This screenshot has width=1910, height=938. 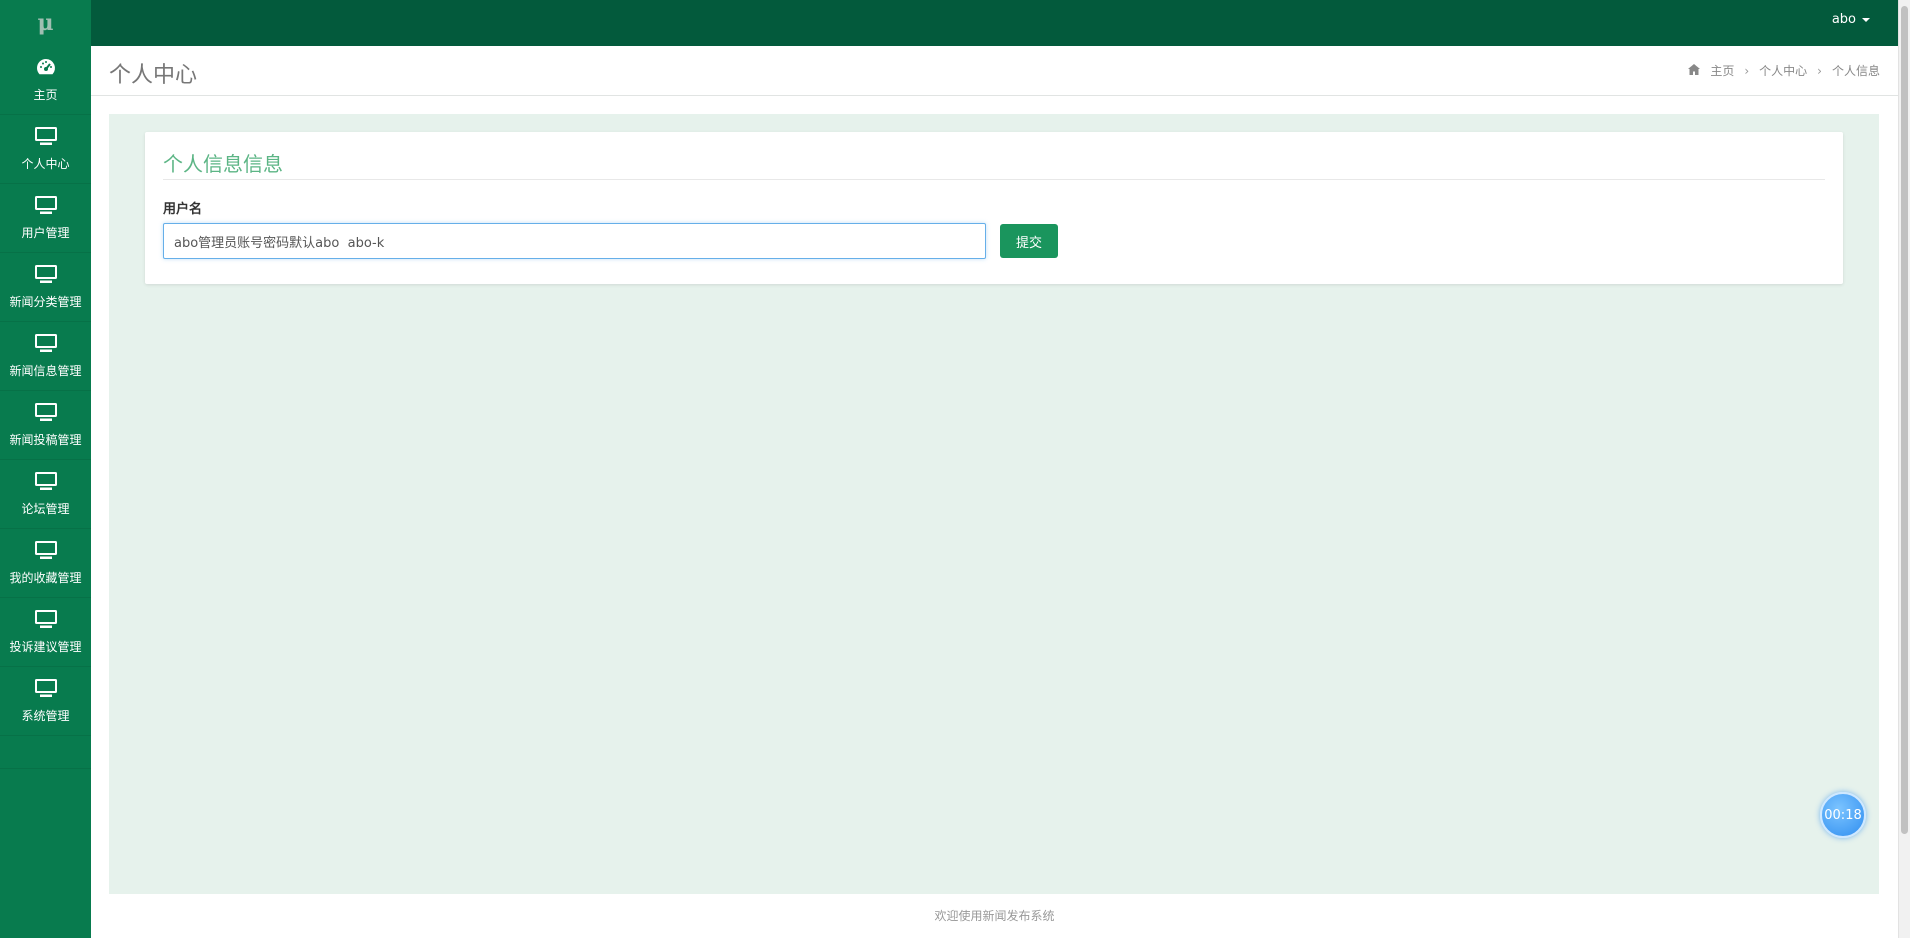 What do you see at coordinates (1843, 19) in the screenshot?
I see `user-name: abo` at bounding box center [1843, 19].